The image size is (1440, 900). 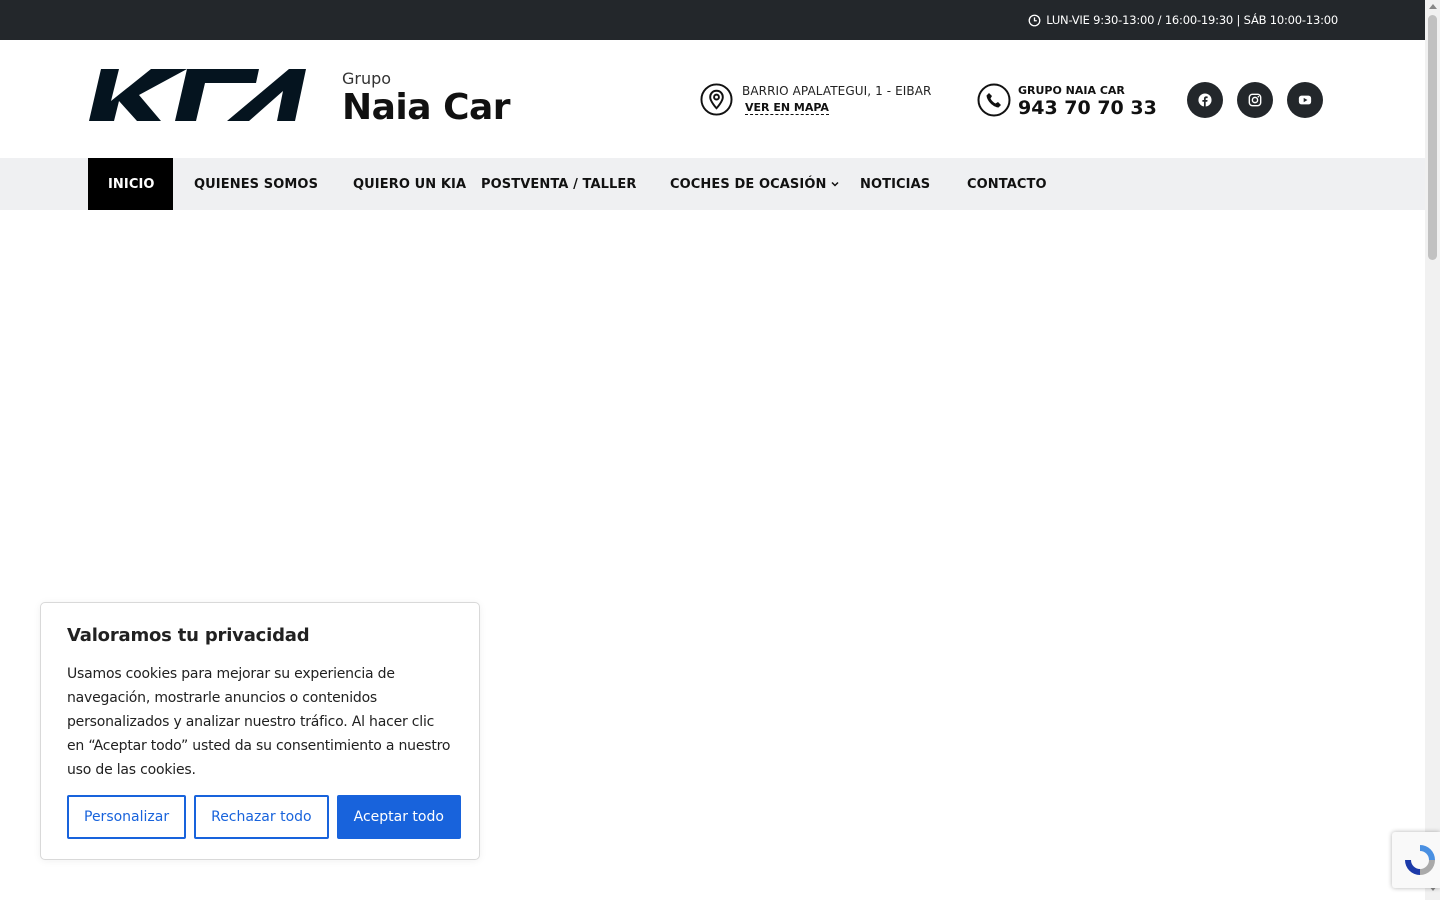 I want to click on phone-number: 943 70 70 33, so click(x=1087, y=108).